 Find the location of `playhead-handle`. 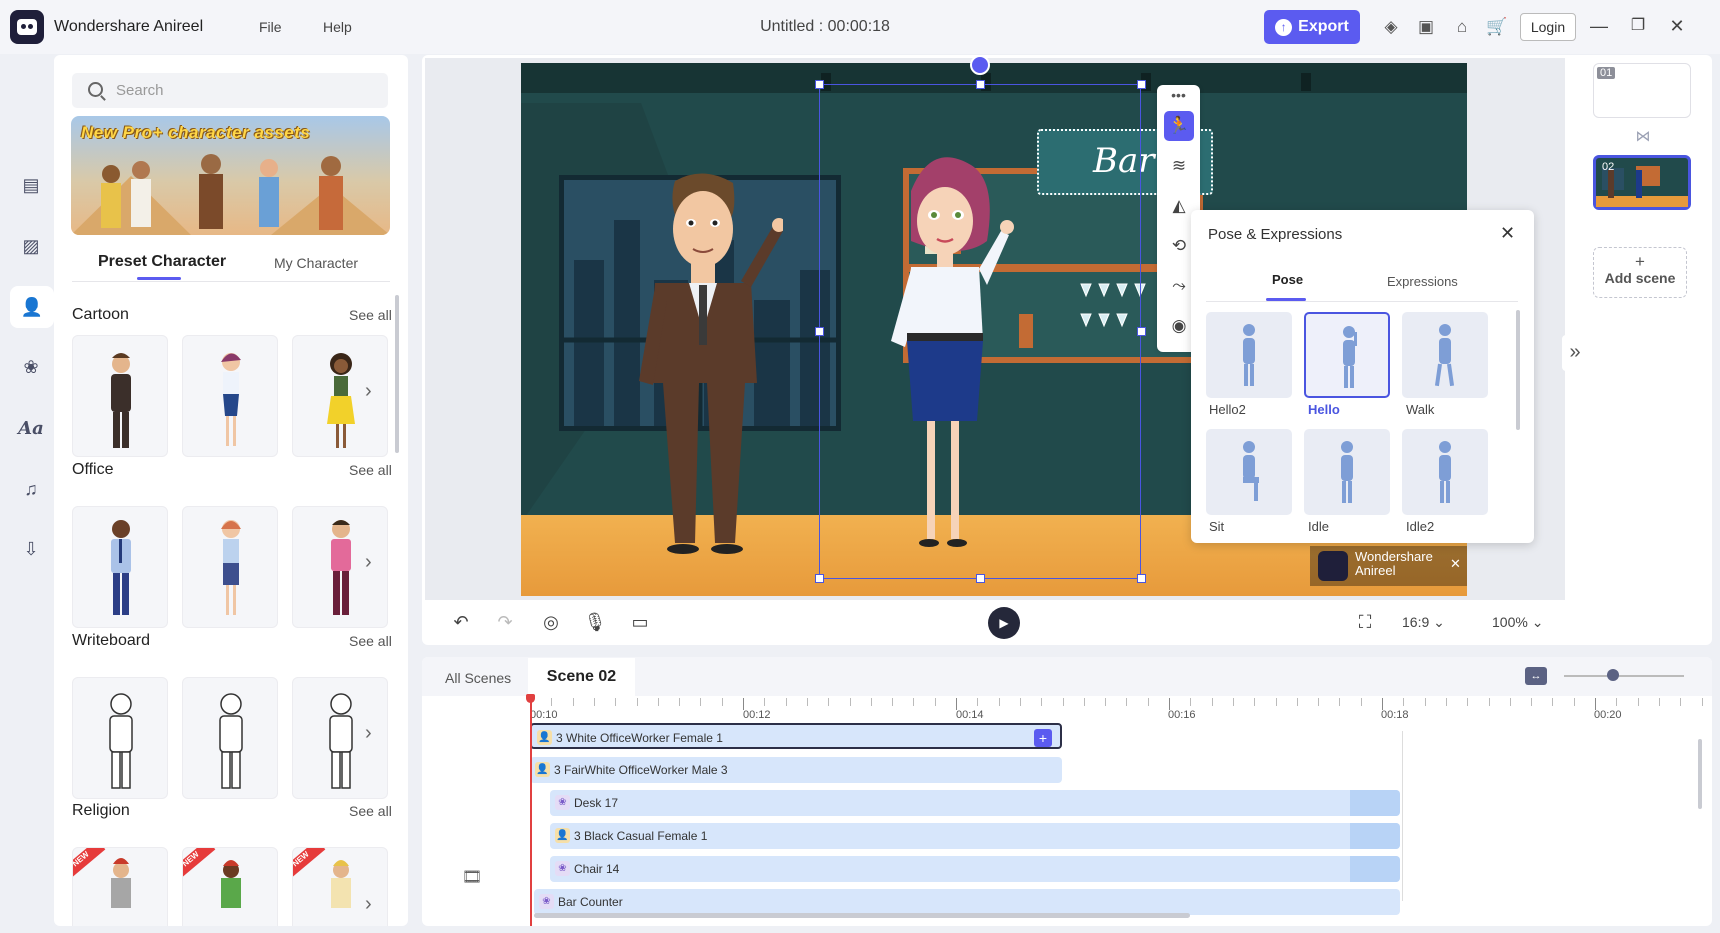

playhead-handle is located at coordinates (530, 698).